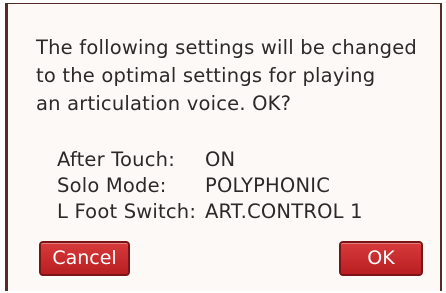 This screenshot has height=293, width=446. I want to click on message-line-3: an articulation voice. OK?, so click(164, 103).